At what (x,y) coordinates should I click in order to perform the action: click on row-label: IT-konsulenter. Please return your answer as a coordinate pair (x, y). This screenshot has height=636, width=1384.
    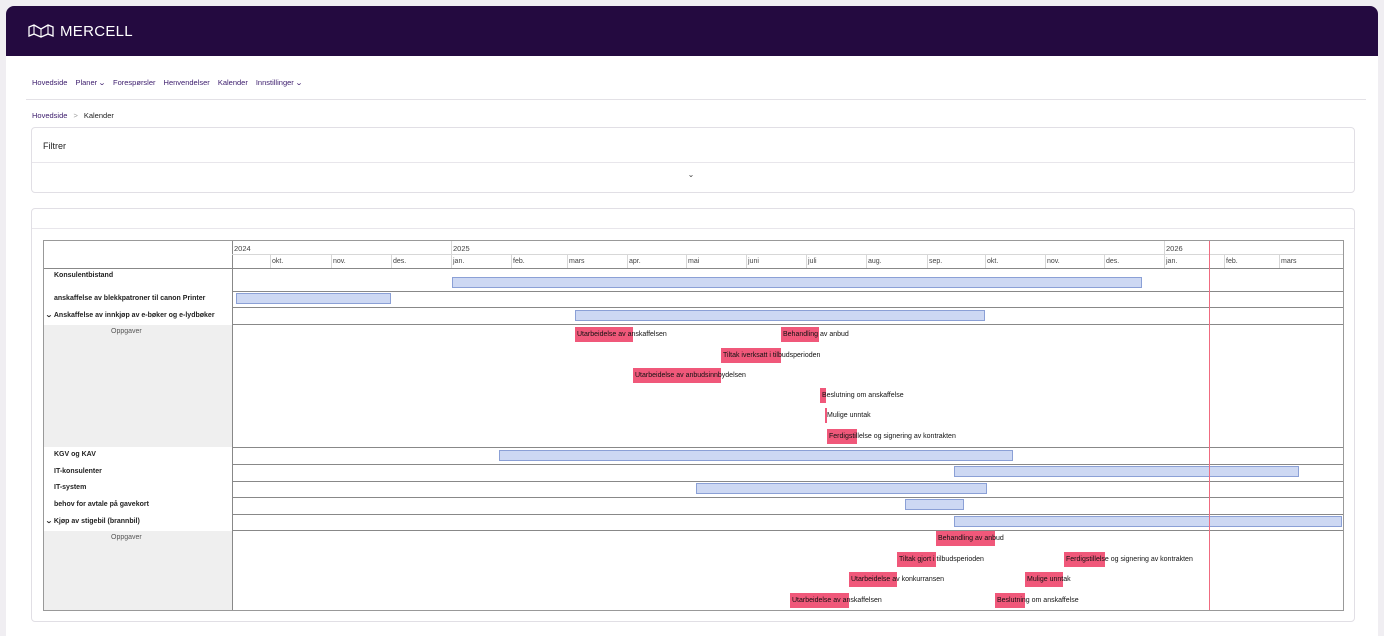
    Looking at the image, I should click on (78, 471).